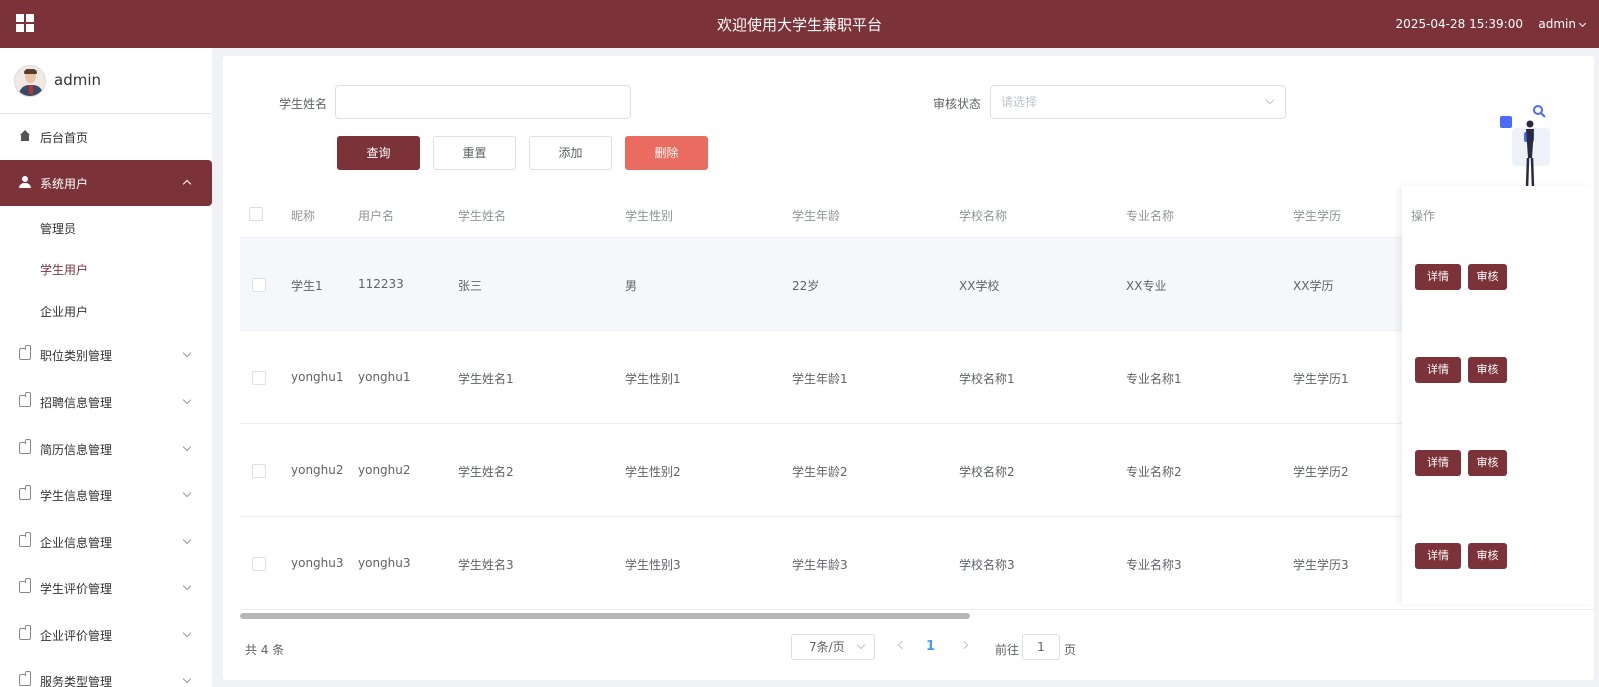 The width and height of the screenshot is (1599, 687). Describe the element at coordinates (1313, 286) in the screenshot. I see `cell-education: XX学历` at that location.